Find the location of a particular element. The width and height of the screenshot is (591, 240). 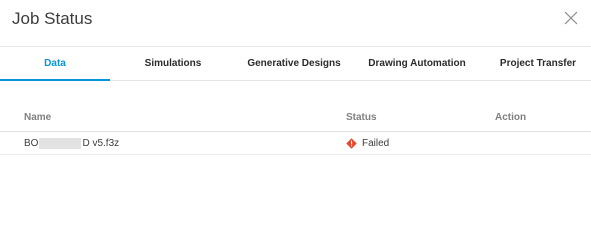

job-name-suffix: D v5.f3z is located at coordinates (101, 143).